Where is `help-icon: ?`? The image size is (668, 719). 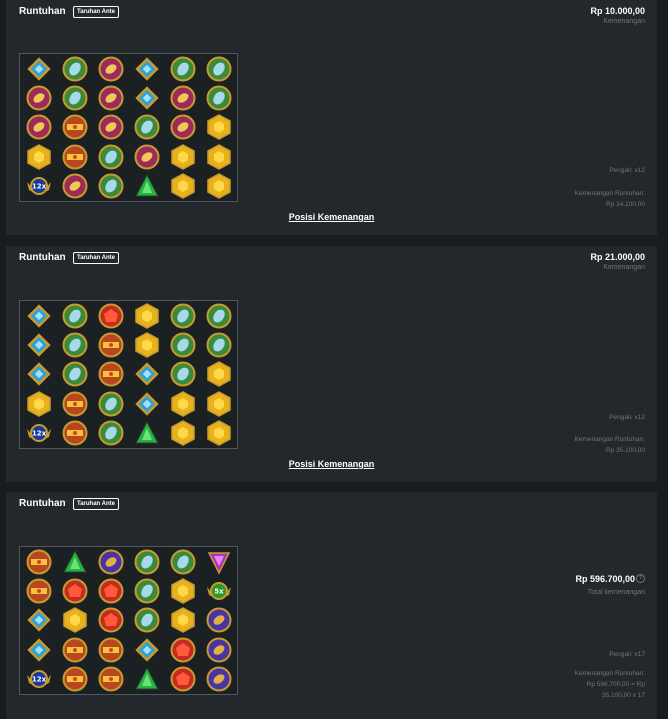
help-icon: ? is located at coordinates (640, 578).